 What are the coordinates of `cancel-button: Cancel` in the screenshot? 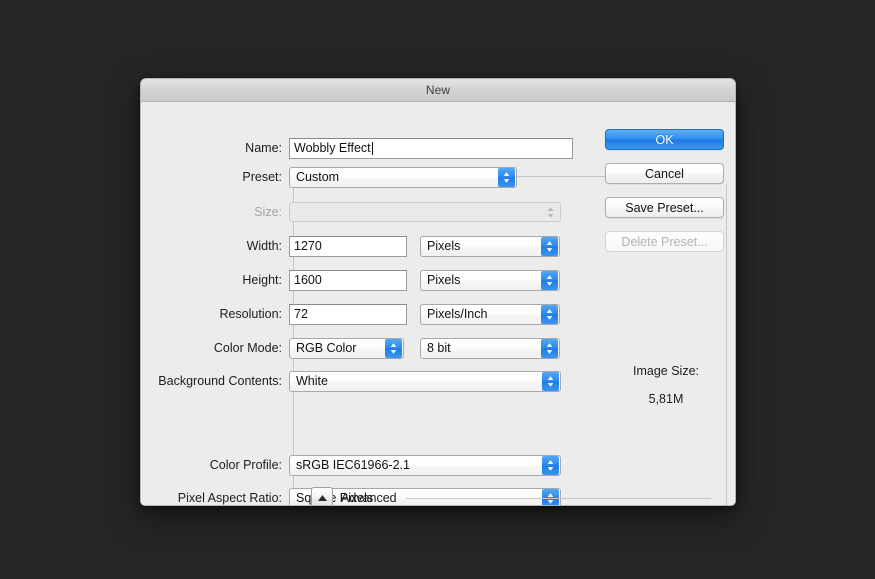 It's located at (664, 173).